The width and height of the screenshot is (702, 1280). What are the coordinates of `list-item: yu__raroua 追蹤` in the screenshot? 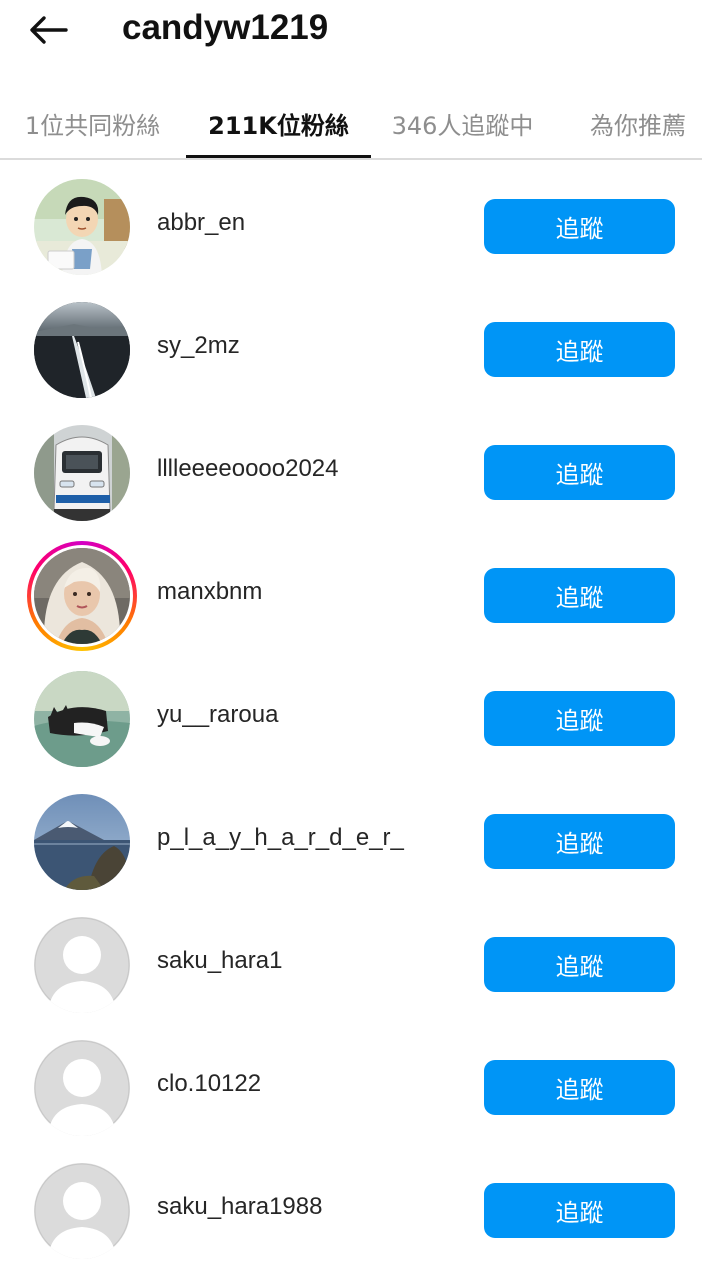 It's located at (351, 717).